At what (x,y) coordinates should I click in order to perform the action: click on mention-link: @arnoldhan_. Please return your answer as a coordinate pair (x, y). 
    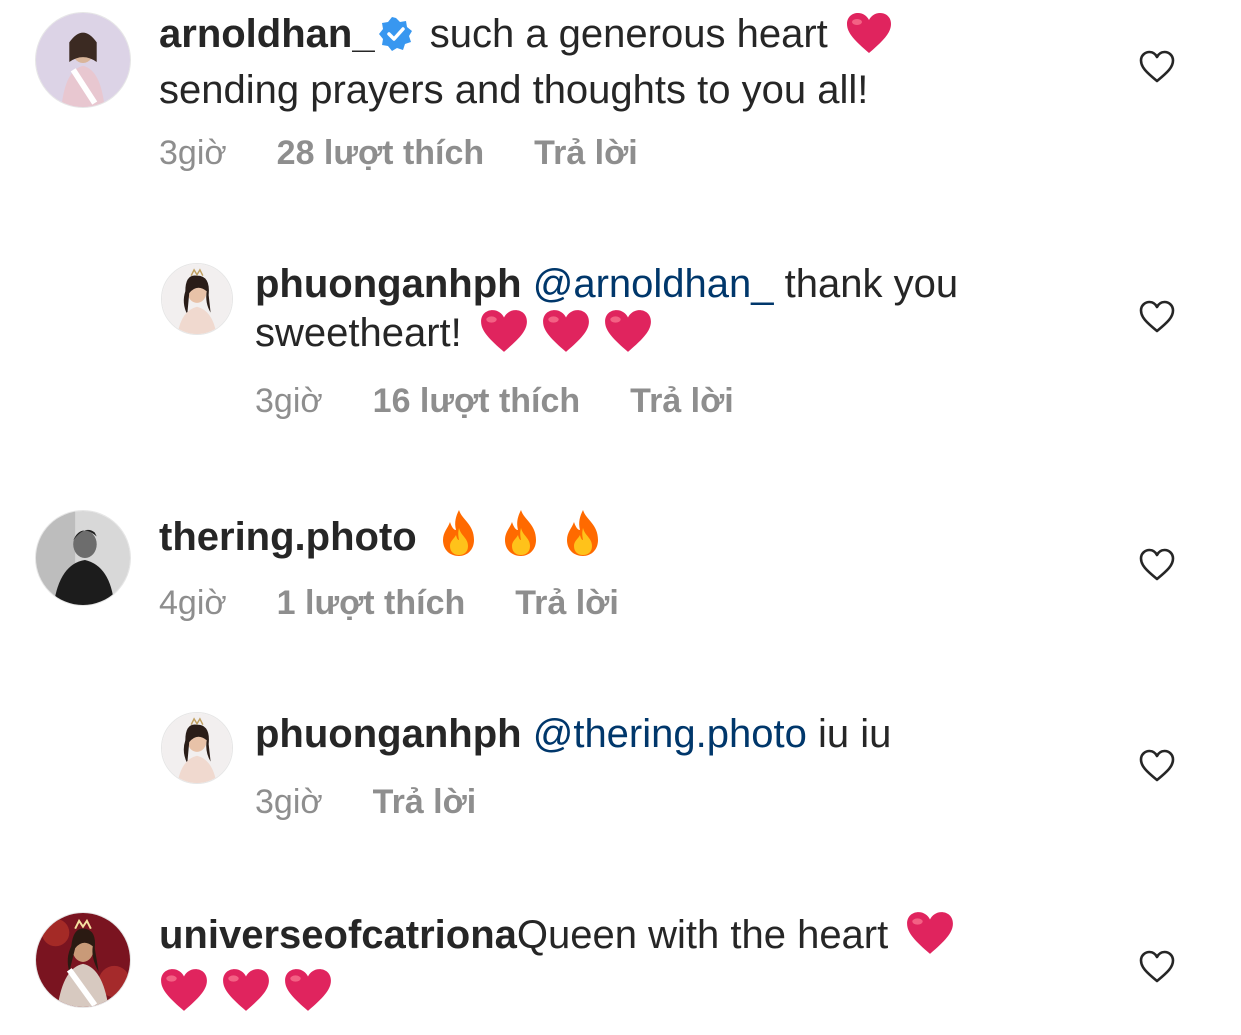
    Looking at the image, I should click on (653, 284).